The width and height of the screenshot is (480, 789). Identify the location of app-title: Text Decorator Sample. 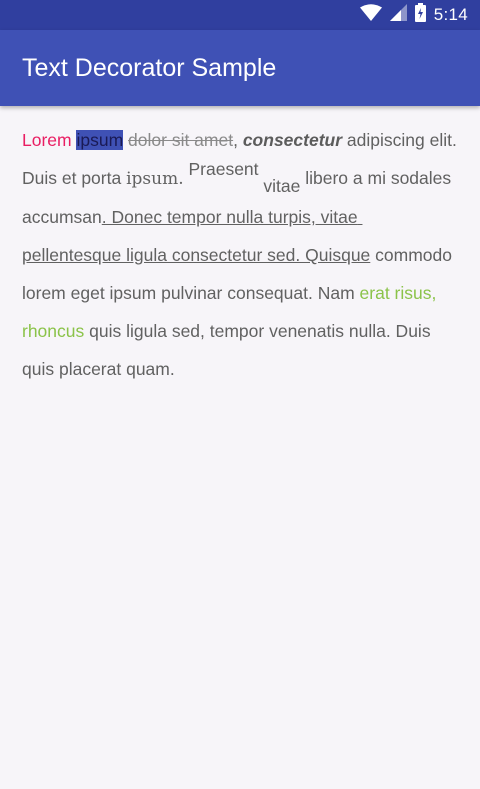
(149, 68).